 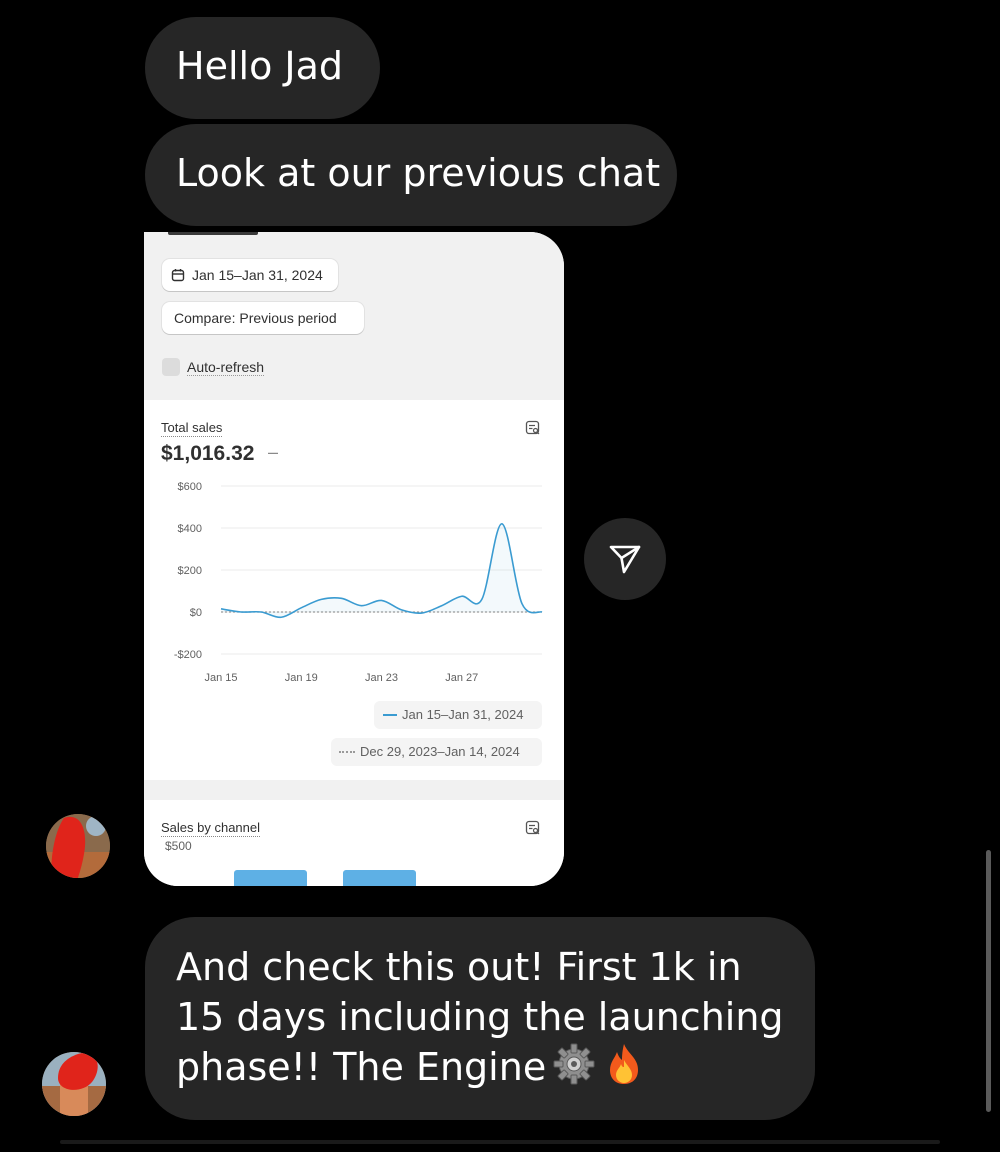 I want to click on message-bubble: Hello Jad, so click(x=262, y=68).